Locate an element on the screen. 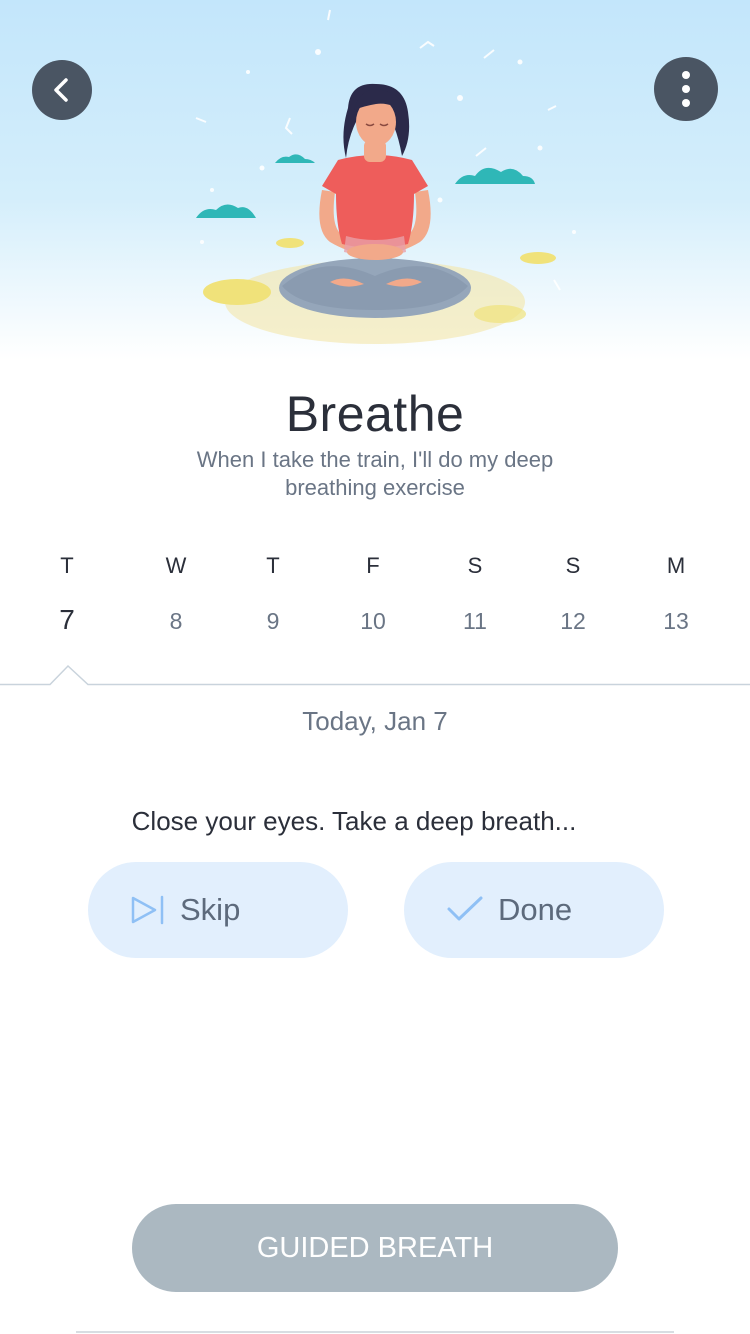  chevron-left-icon is located at coordinates (61, 90).